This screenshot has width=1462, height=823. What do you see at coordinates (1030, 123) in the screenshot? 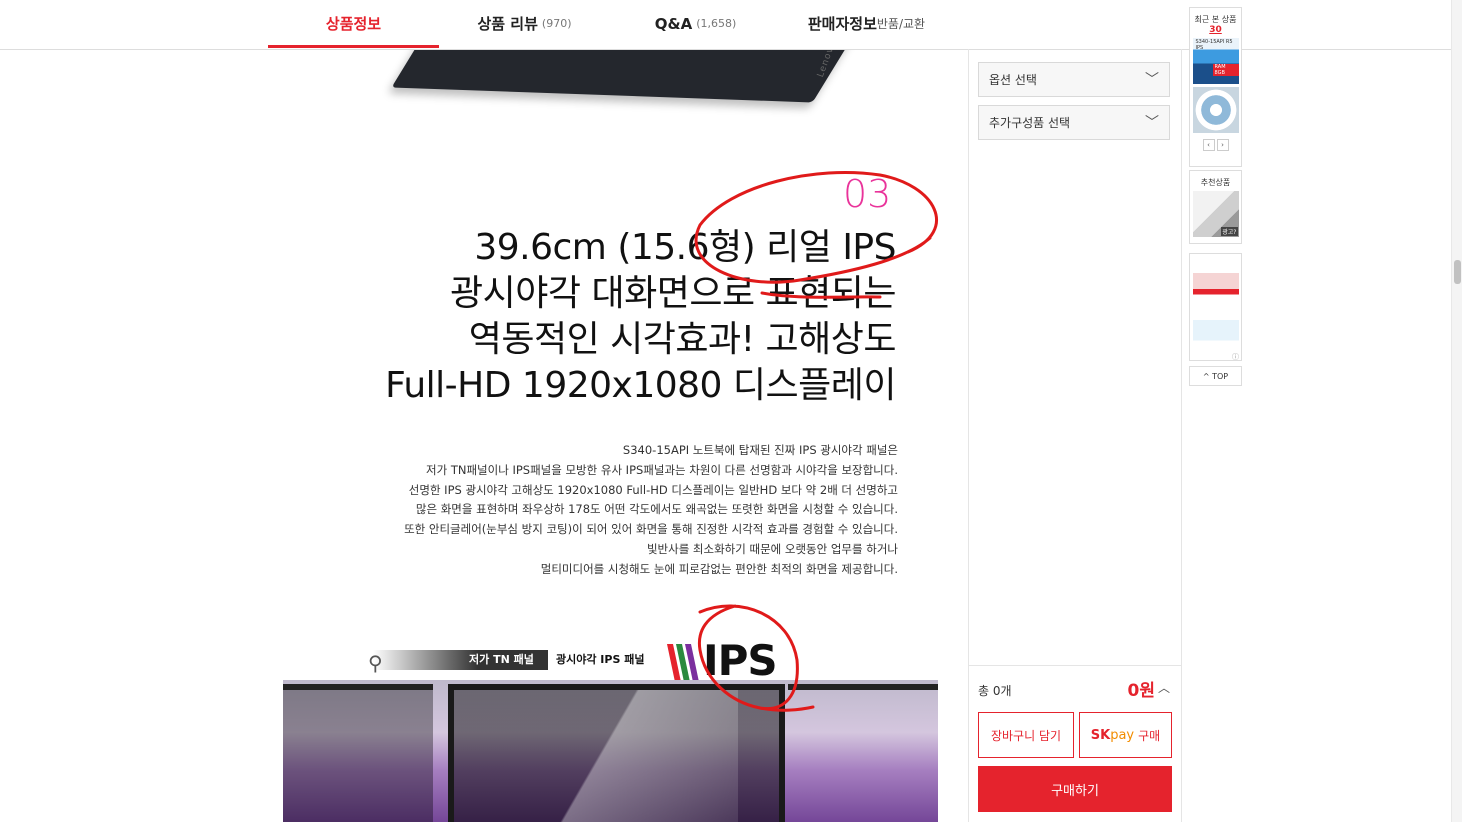
I see `addon-select-label: 추가구성품 선택` at bounding box center [1030, 123].